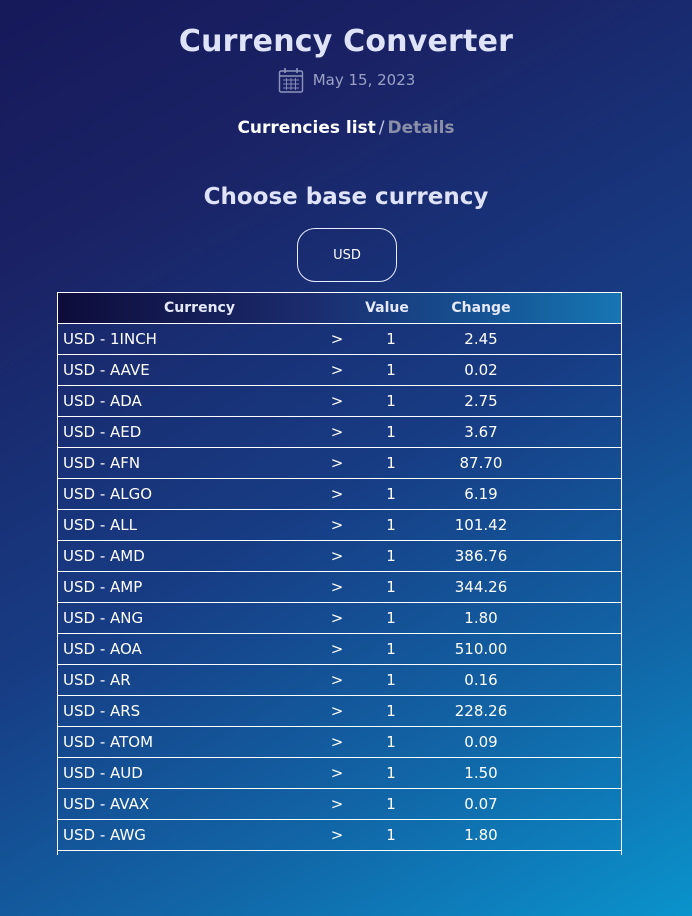 This screenshot has width=692, height=916. I want to click on currency-cell: USD - AOA, so click(102, 649).